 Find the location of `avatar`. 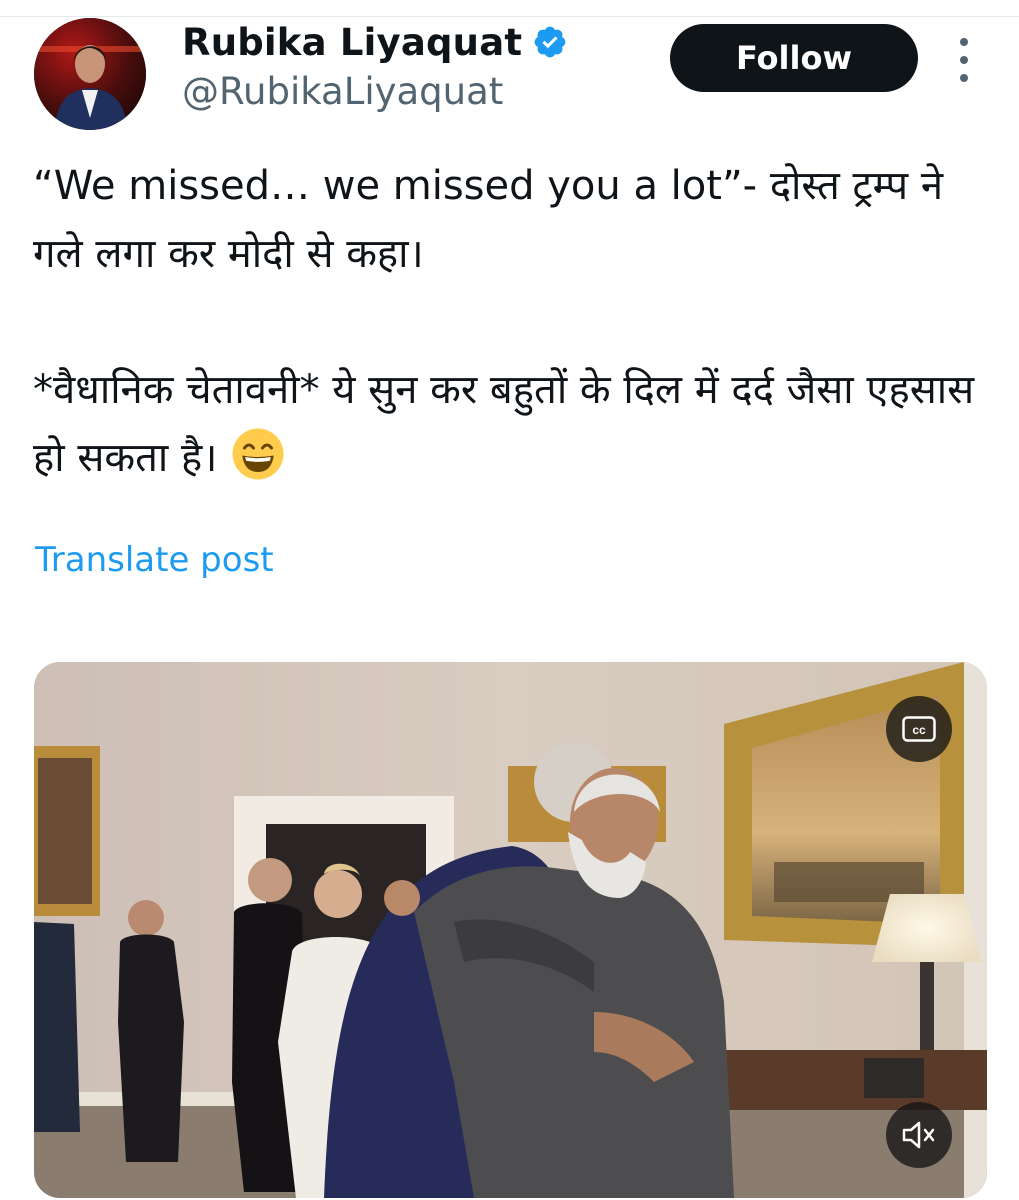

avatar is located at coordinates (90, 74).